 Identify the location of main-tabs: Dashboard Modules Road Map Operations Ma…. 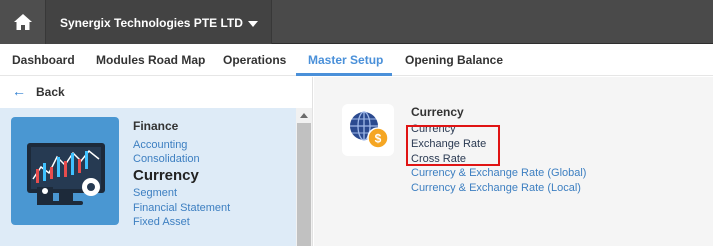
(356, 60).